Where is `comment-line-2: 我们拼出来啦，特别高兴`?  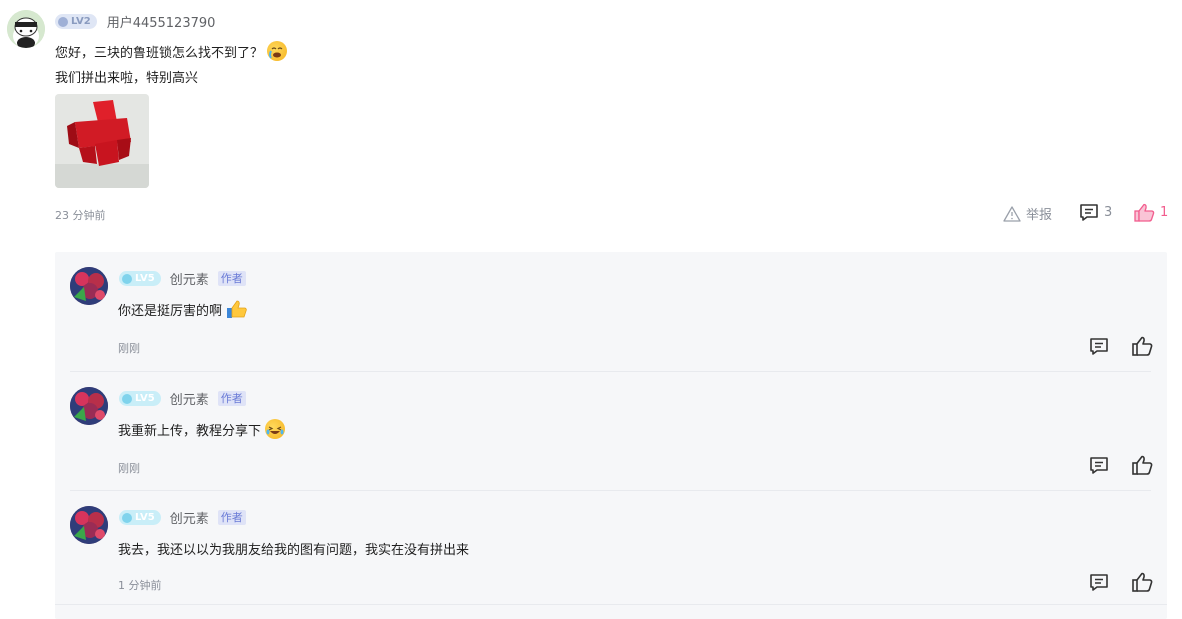 comment-line-2: 我们拼出来啦，特别高兴 is located at coordinates (127, 78).